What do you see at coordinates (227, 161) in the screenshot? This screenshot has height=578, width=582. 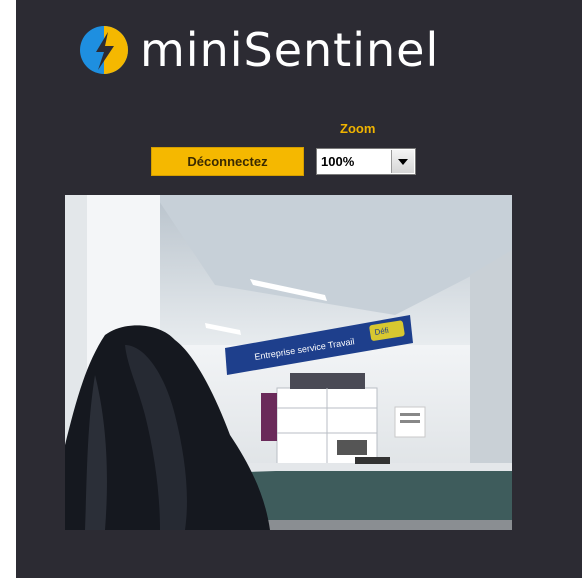 I see `disconnect-button: Déconnectez` at bounding box center [227, 161].